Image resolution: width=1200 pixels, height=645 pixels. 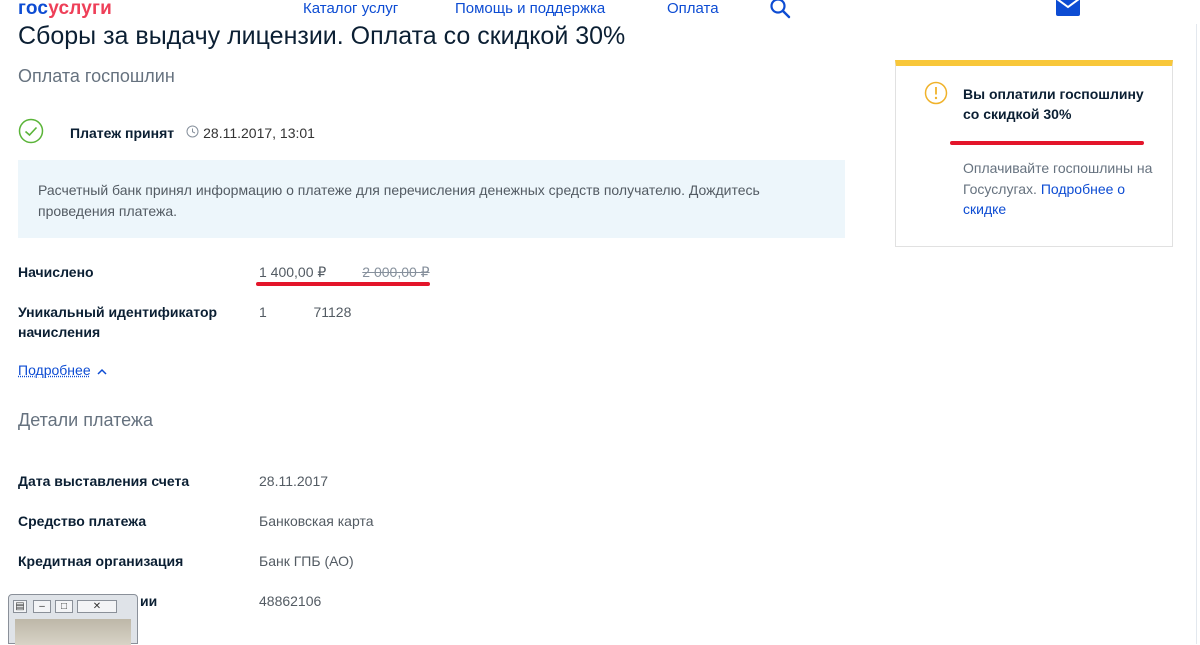 I want to click on status-datetime: 28.11.2017, 13:01, so click(x=250, y=133).